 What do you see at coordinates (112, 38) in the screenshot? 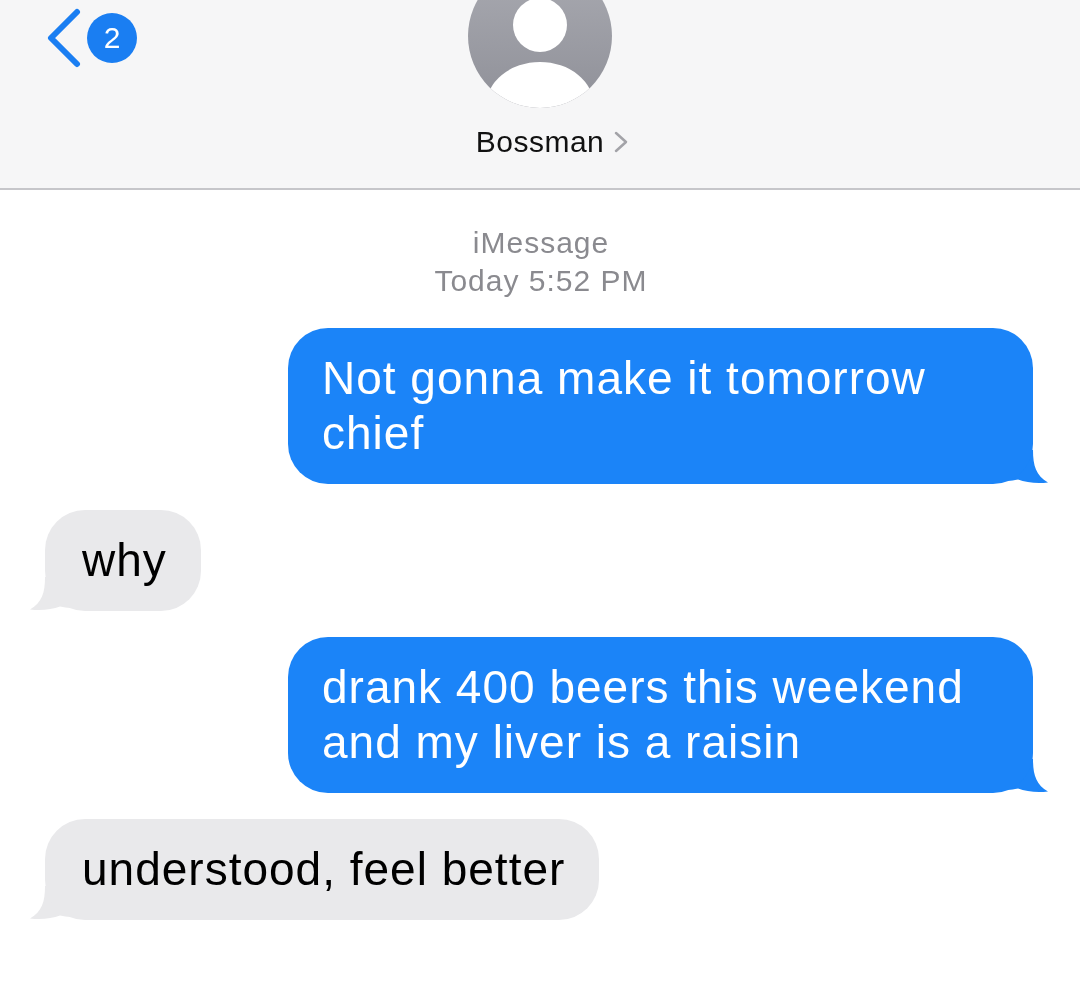
I see `unread-count-badge: 2` at bounding box center [112, 38].